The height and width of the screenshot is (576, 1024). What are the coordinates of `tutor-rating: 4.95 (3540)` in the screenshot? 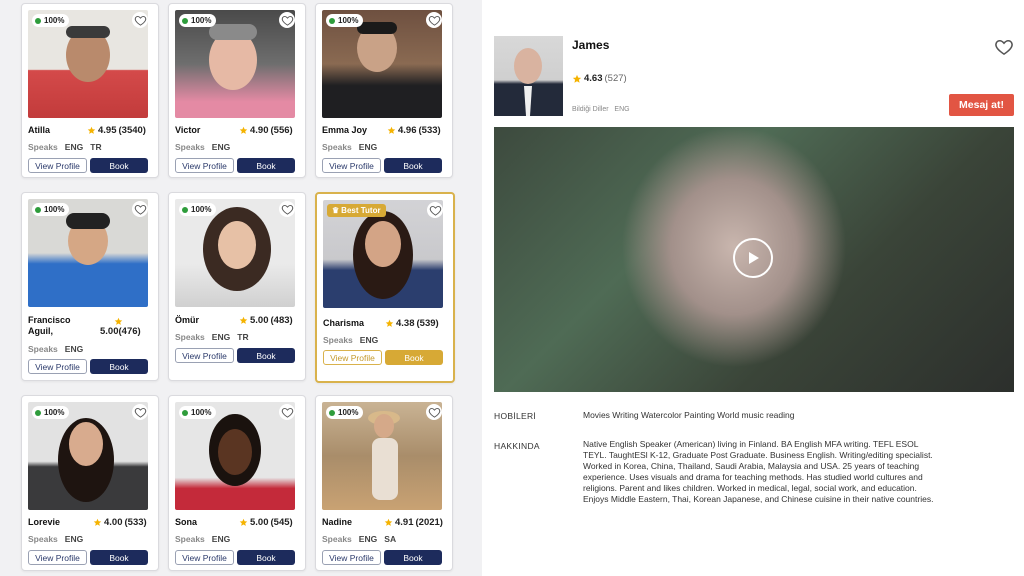 It's located at (116, 130).